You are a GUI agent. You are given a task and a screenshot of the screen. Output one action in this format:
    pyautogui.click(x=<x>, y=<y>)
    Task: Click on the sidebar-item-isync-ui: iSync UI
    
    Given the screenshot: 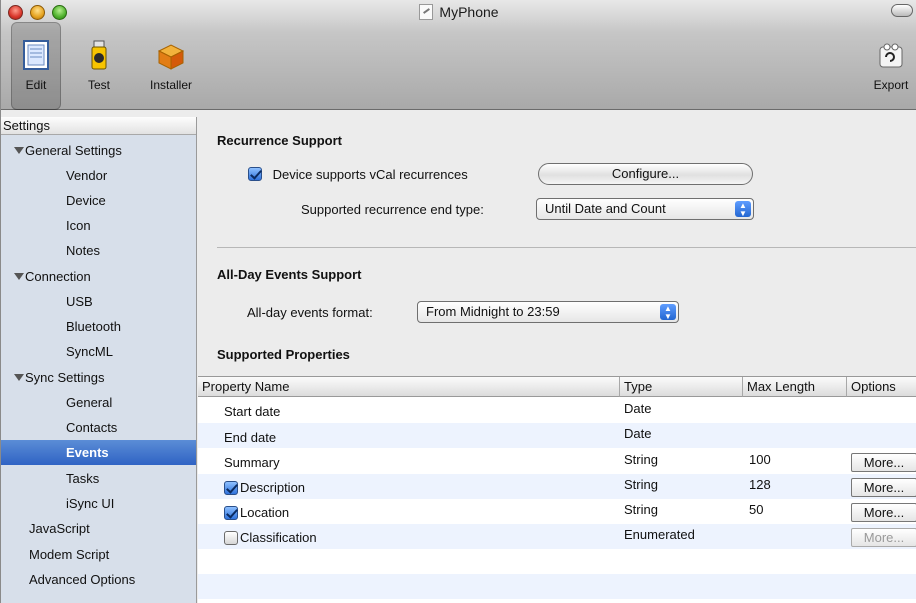 What is the action you would take?
    pyautogui.click(x=98, y=503)
    